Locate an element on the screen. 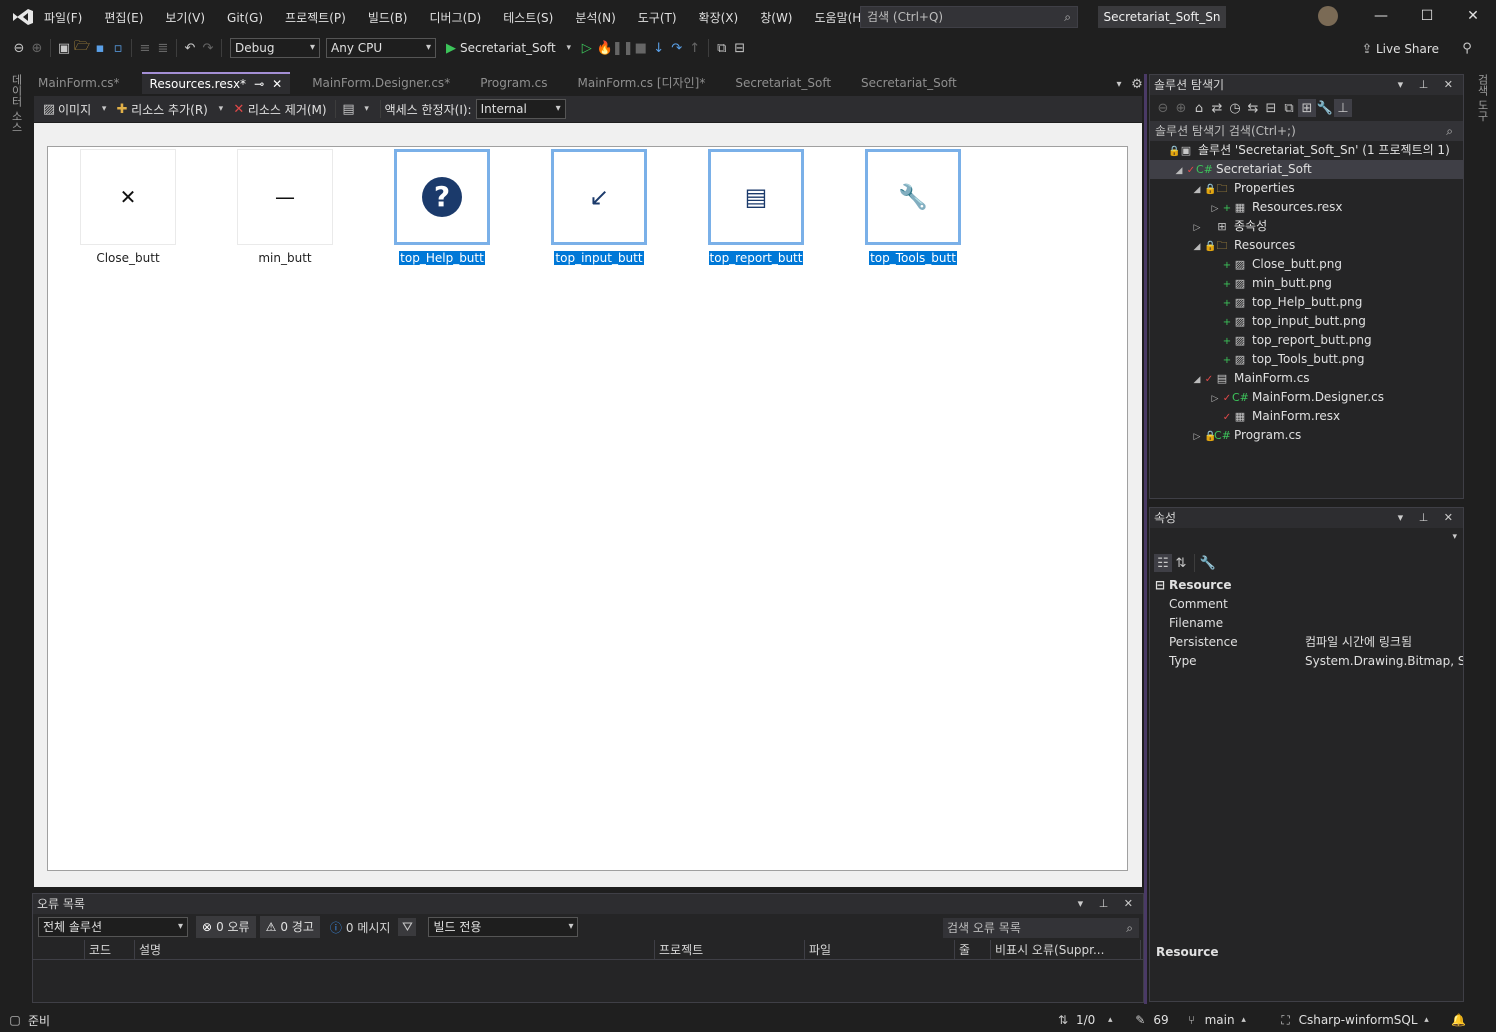 The image size is (1496, 1032). search-tools-tab: 검색 도구 is located at coordinates (1482, 98).